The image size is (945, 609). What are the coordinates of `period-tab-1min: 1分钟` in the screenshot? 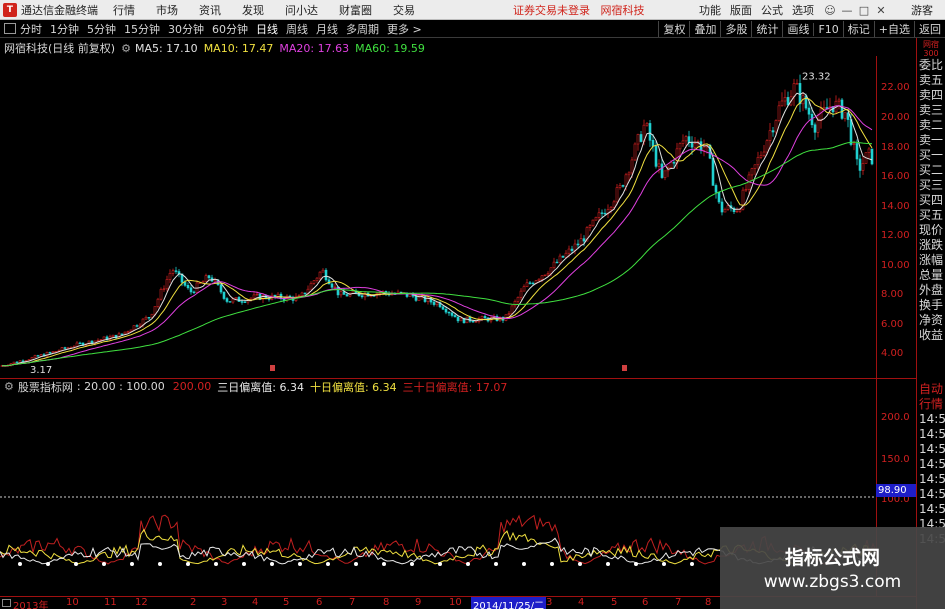 It's located at (64, 29).